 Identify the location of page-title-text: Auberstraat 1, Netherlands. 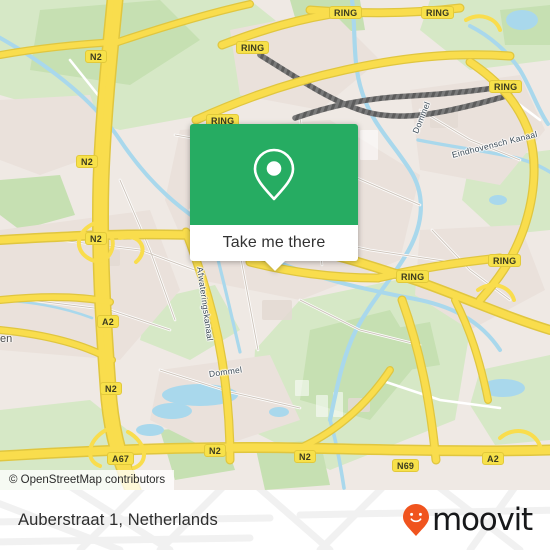
(118, 519).